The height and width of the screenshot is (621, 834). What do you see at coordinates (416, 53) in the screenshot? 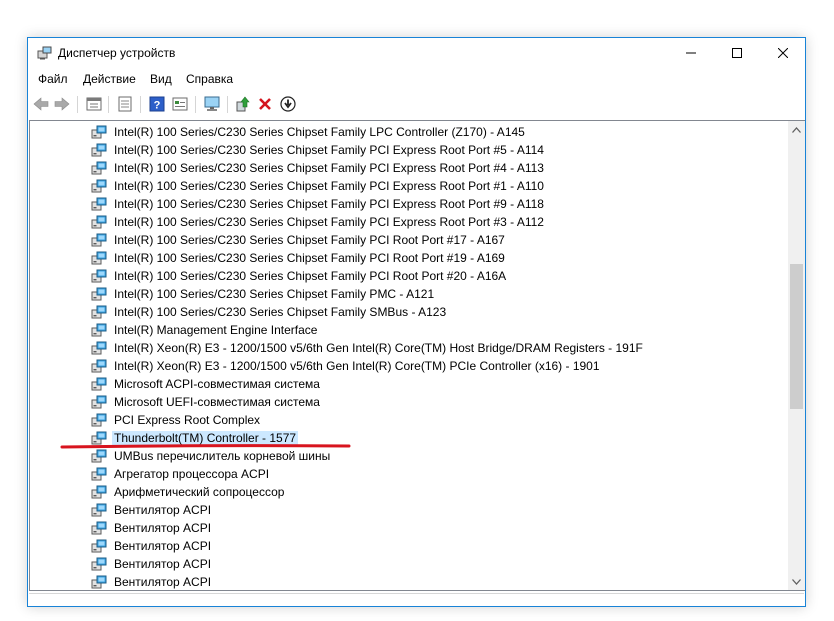
I see `title-bar: Диспетчер устройств` at bounding box center [416, 53].